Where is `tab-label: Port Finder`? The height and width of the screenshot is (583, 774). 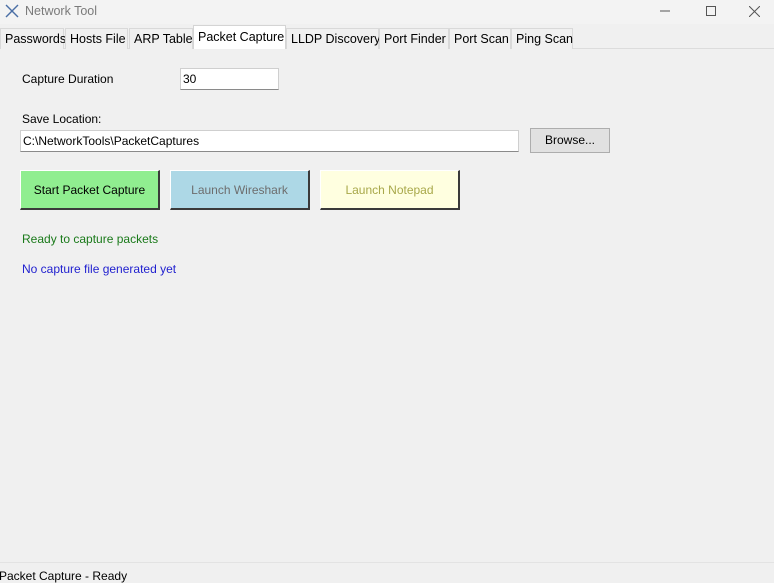 tab-label: Port Finder is located at coordinates (415, 39).